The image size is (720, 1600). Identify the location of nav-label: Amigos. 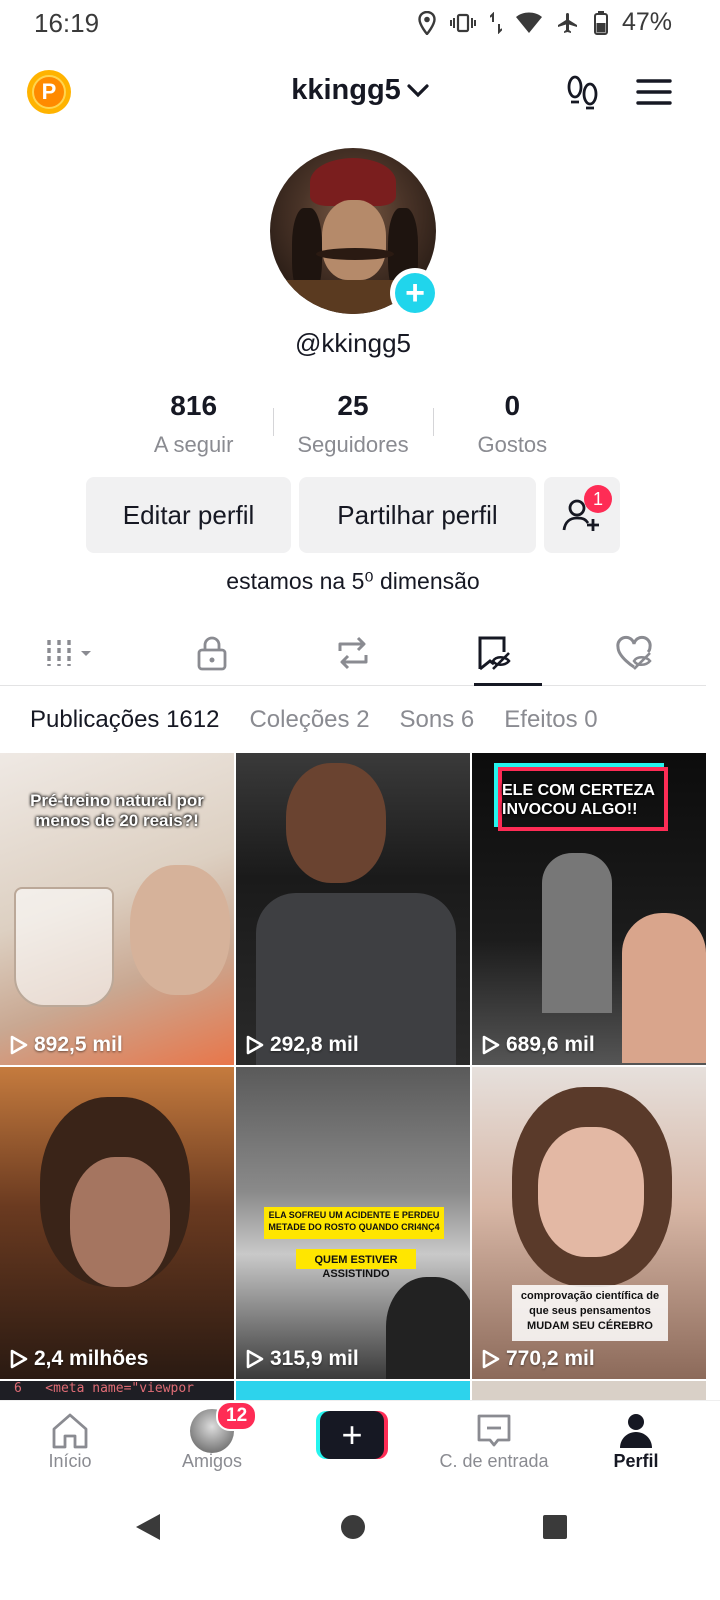
(212, 1461).